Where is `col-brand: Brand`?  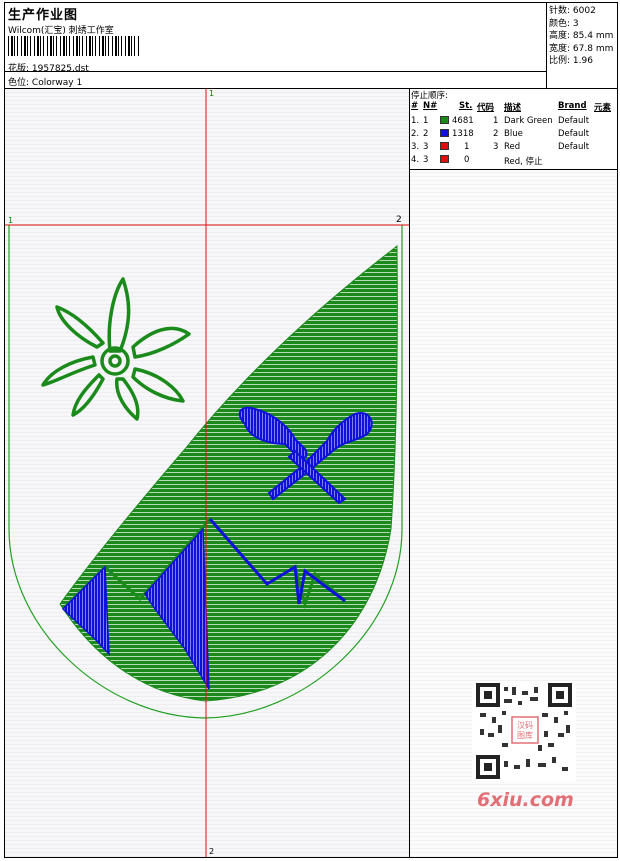 col-brand: Brand is located at coordinates (572, 106).